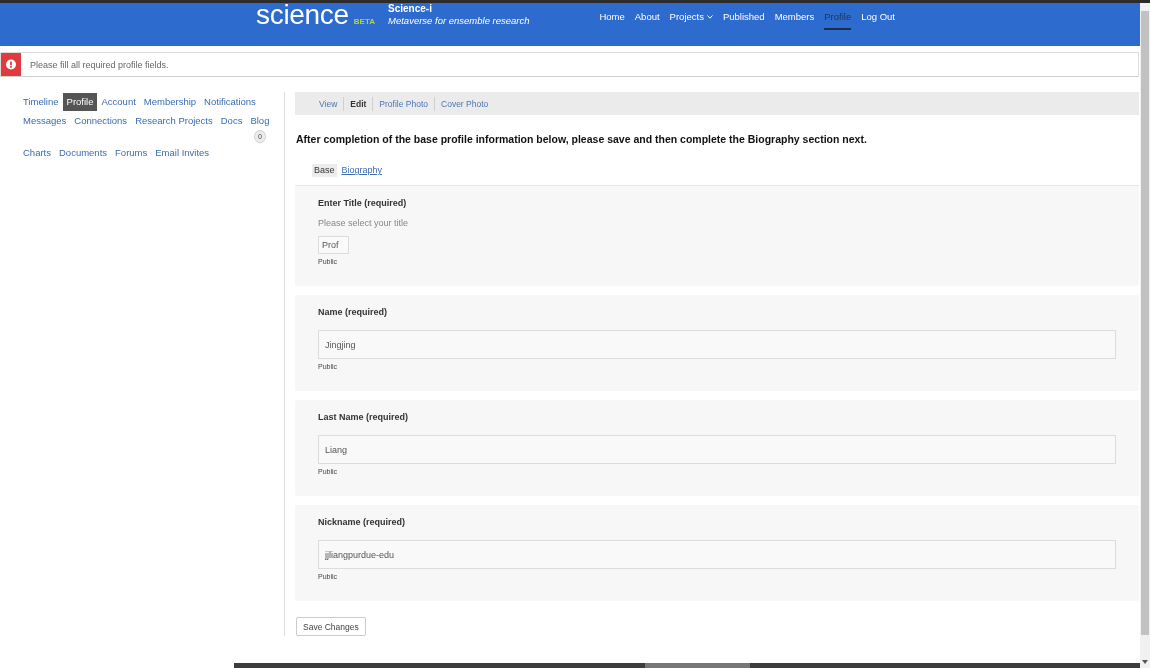 The image size is (1150, 668). I want to click on sidebar-link: Documents, so click(83, 153).